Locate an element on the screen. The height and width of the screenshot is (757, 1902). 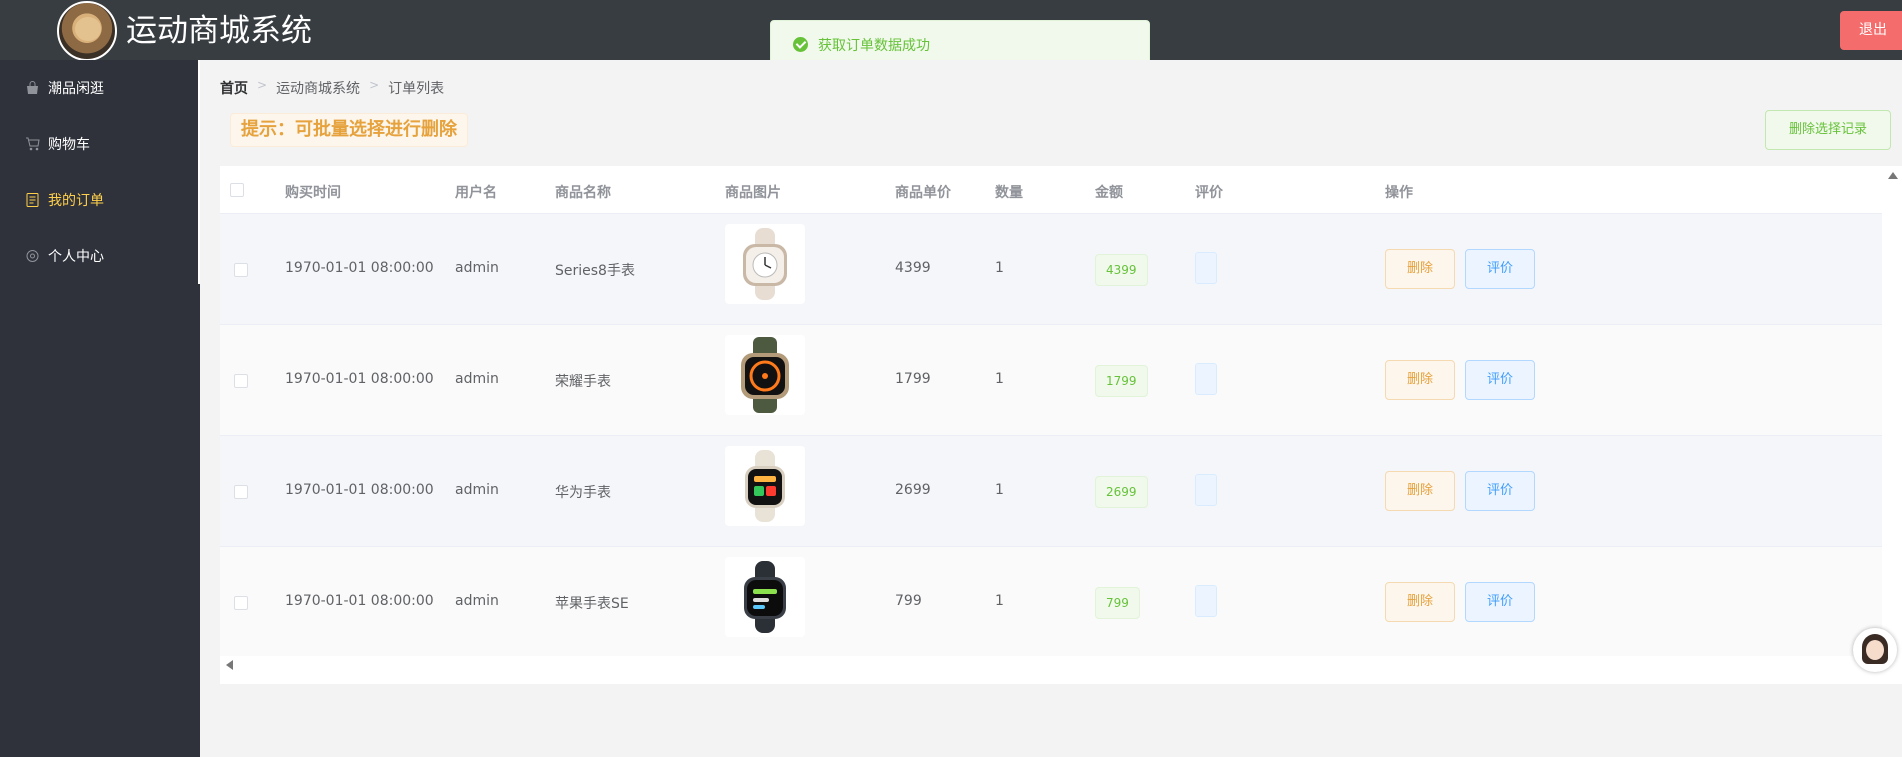
horizontal-scrollbar is located at coordinates (1051, 664).